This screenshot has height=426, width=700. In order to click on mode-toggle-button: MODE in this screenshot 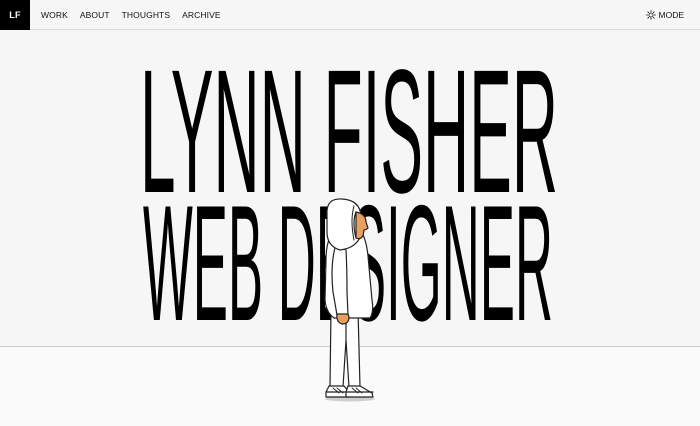, I will do `click(665, 15)`.